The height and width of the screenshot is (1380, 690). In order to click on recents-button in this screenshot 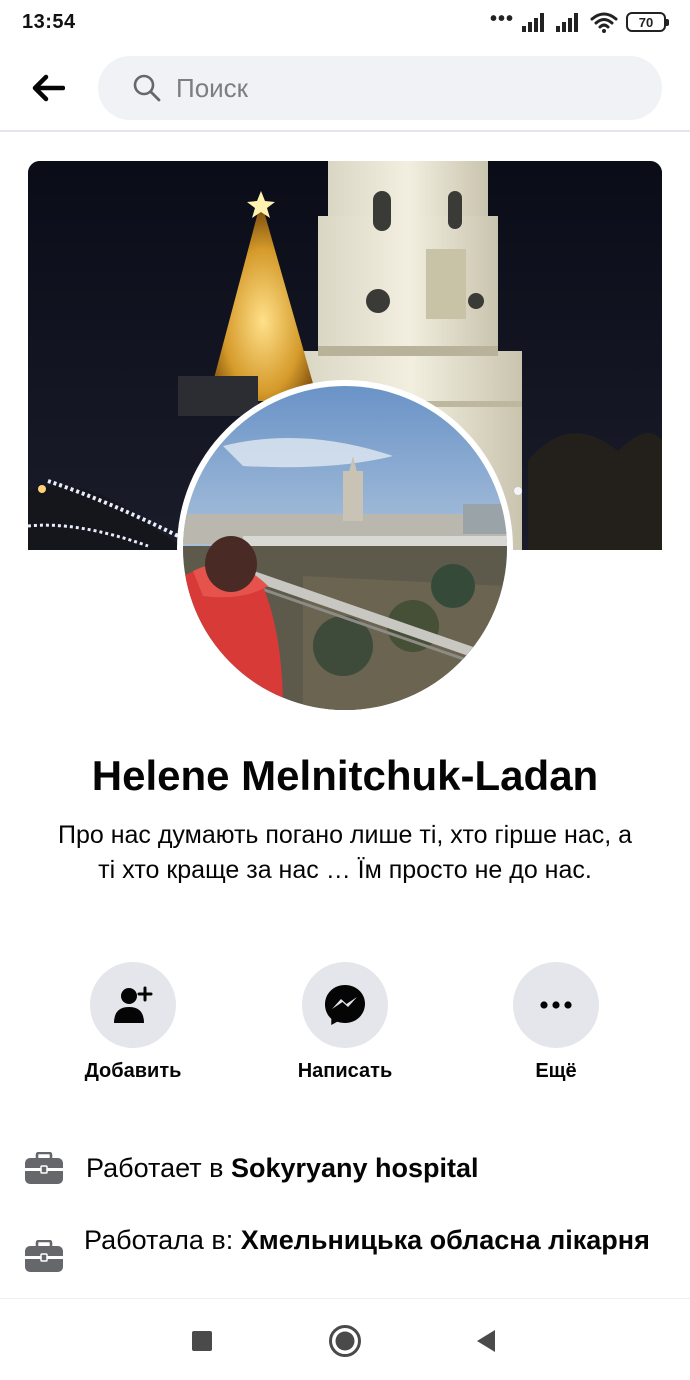, I will do `click(202, 1341)`.